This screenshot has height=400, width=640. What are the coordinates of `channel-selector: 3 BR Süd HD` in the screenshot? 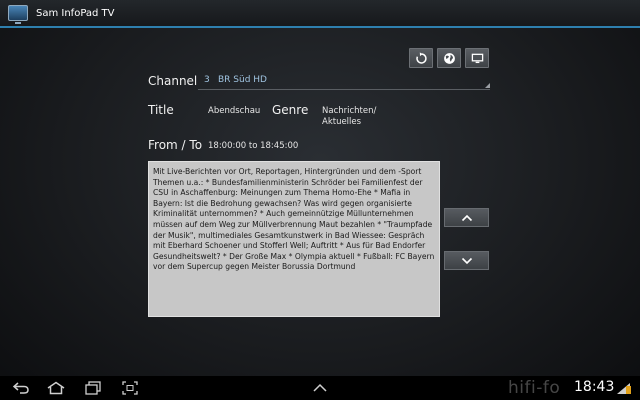 It's located at (344, 81).